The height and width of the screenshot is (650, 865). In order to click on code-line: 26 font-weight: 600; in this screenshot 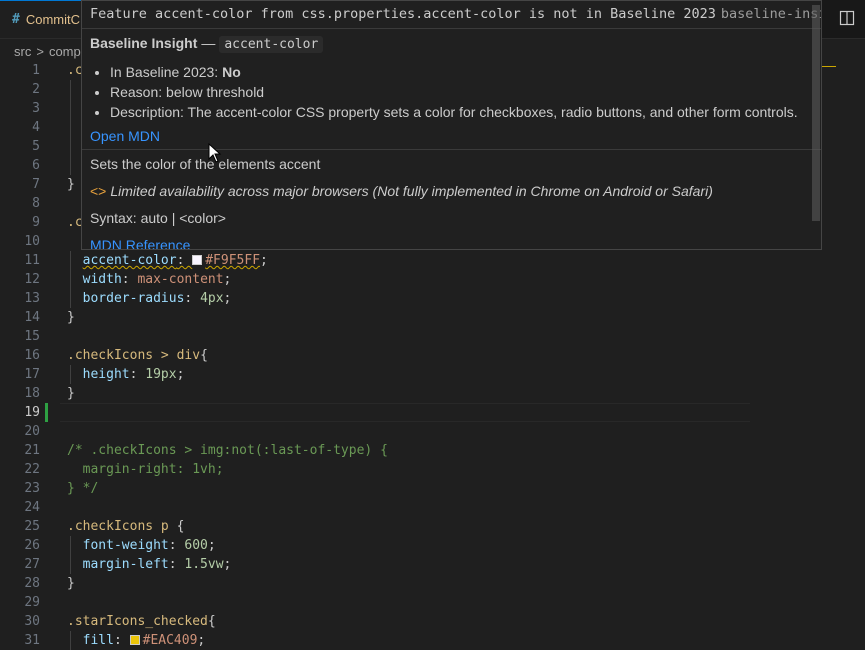, I will do `click(432, 545)`.